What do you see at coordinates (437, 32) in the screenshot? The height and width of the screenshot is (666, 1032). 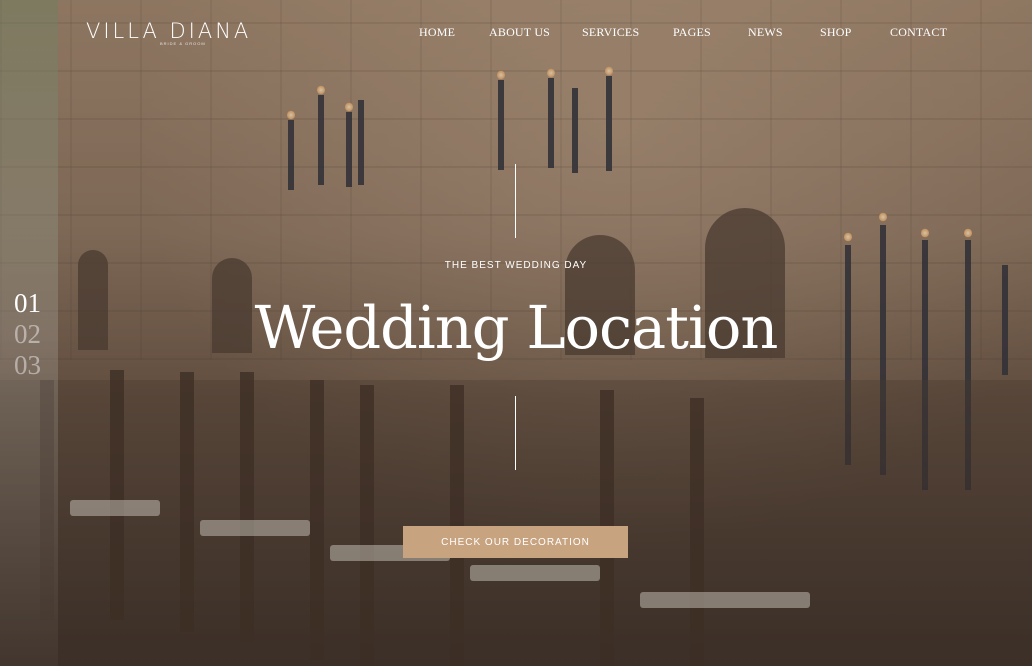 I see `nav-home: HOME` at bounding box center [437, 32].